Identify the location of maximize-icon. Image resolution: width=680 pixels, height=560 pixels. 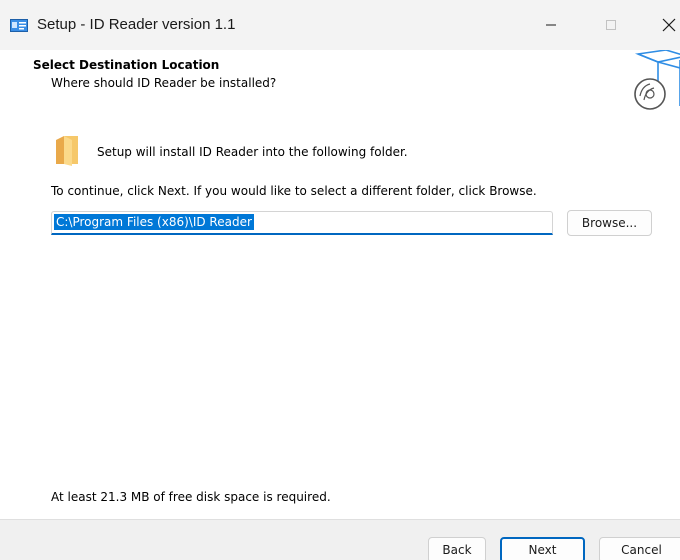
(611, 25).